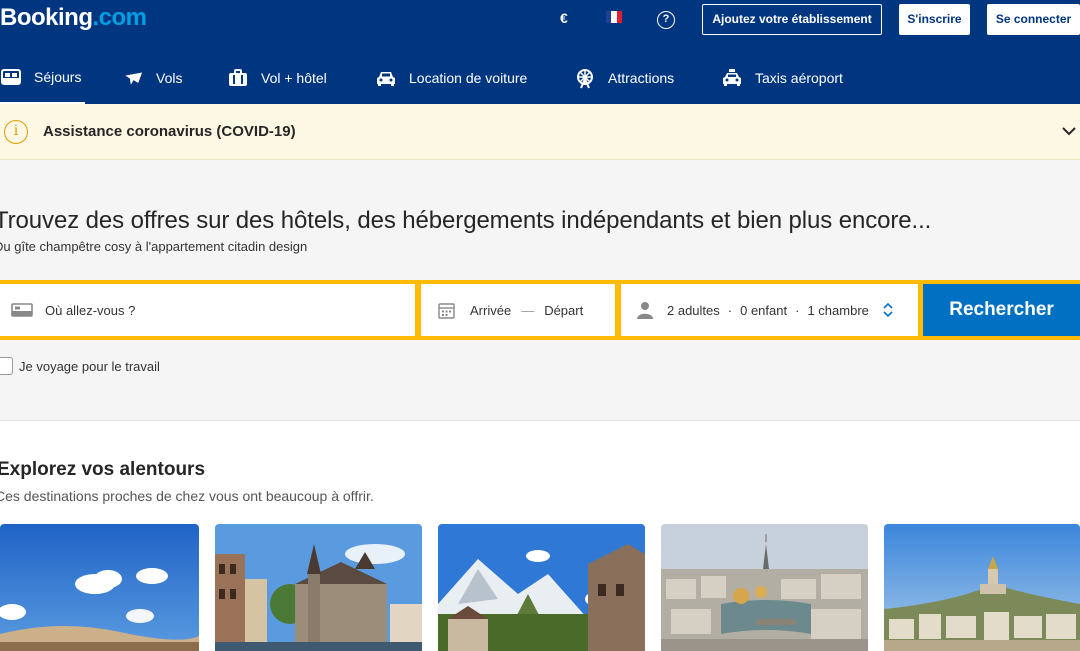 This screenshot has height=651, width=1080. Describe the element at coordinates (58, 77) in the screenshot. I see `nav-label: Séjours` at that location.